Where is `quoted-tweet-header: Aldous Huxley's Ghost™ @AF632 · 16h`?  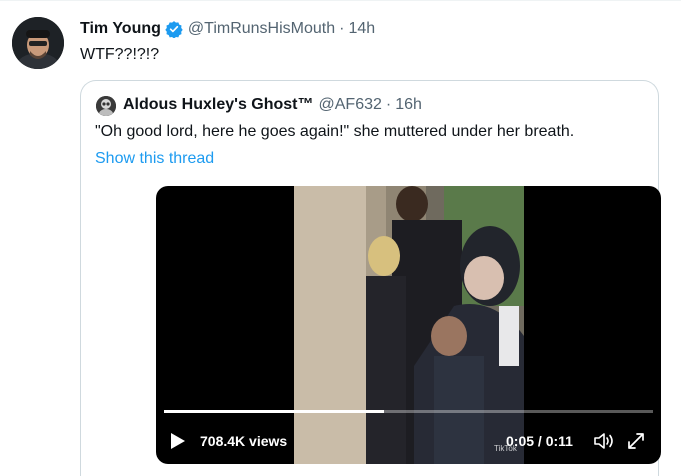
quoted-tweet-header: Aldous Huxley's Ghost™ @AF632 · 16h is located at coordinates (272, 105).